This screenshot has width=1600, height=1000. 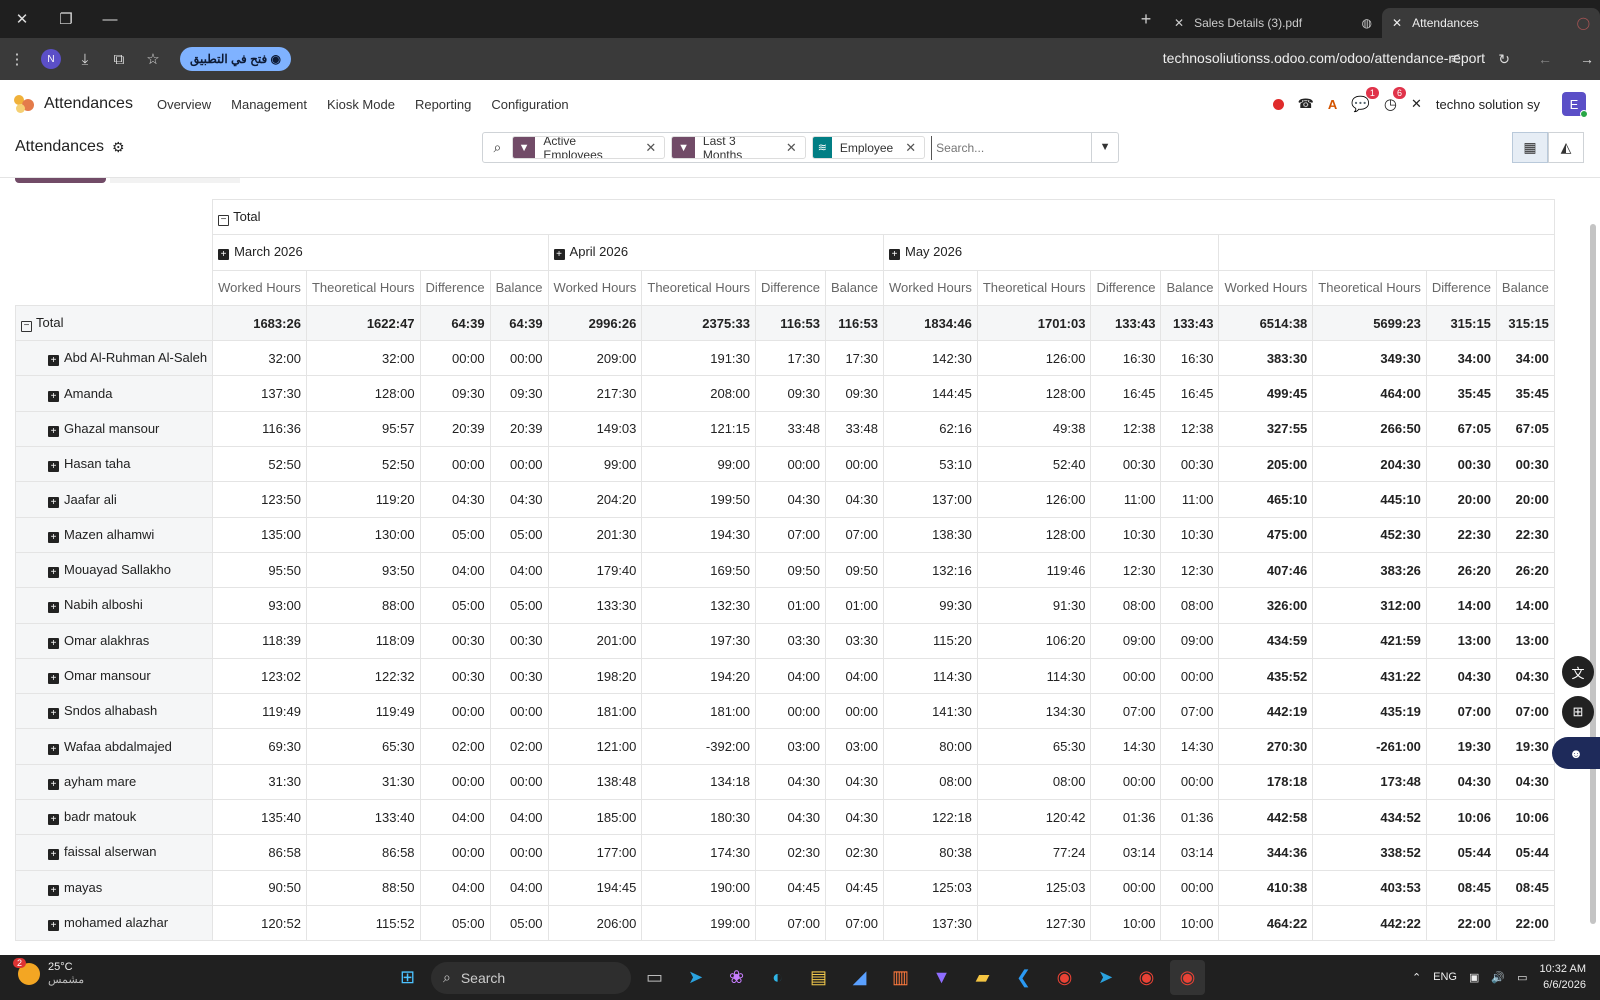 What do you see at coordinates (698, 534) in the screenshot?
I see `pivot-cell: 194:30` at bounding box center [698, 534].